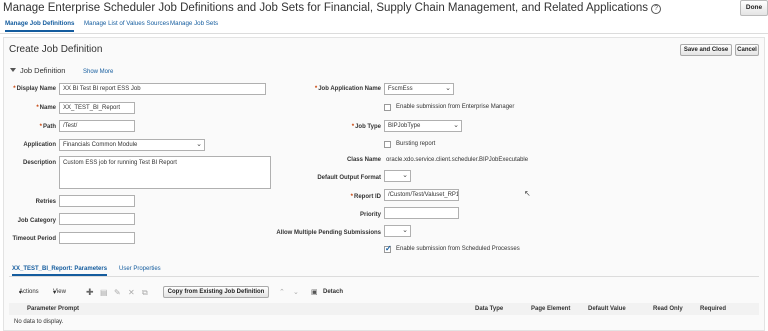 The width and height of the screenshot is (768, 331). I want to click on add-icon: ✚, so click(90, 292).